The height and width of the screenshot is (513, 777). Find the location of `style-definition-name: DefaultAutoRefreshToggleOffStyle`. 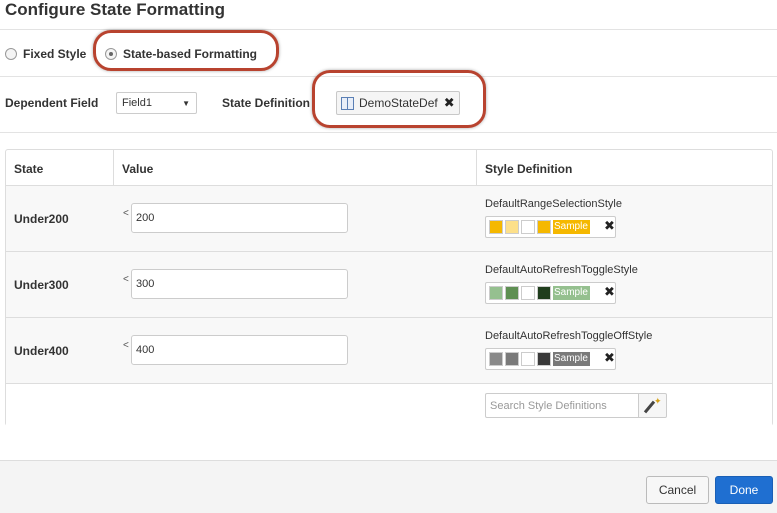

style-definition-name: DefaultAutoRefreshToggleOffStyle is located at coordinates (569, 336).